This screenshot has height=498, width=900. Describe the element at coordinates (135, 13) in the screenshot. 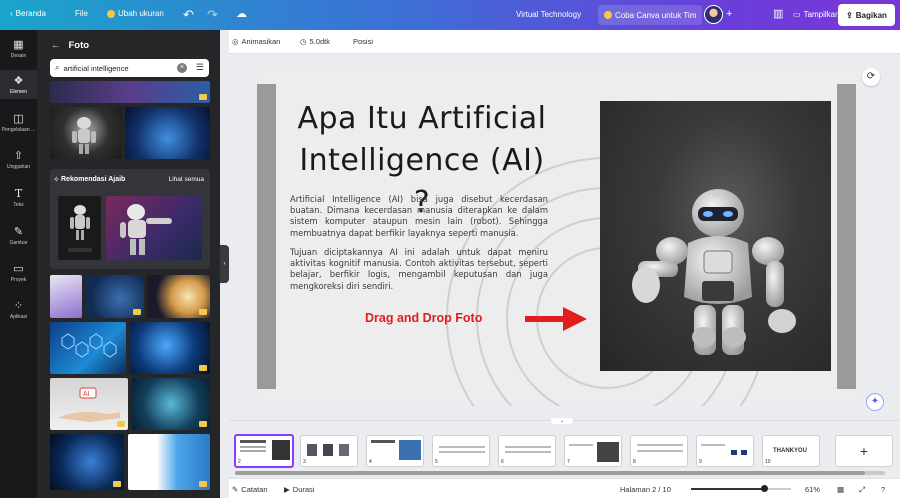

I see `resize-button: Ubah ukuran` at that location.